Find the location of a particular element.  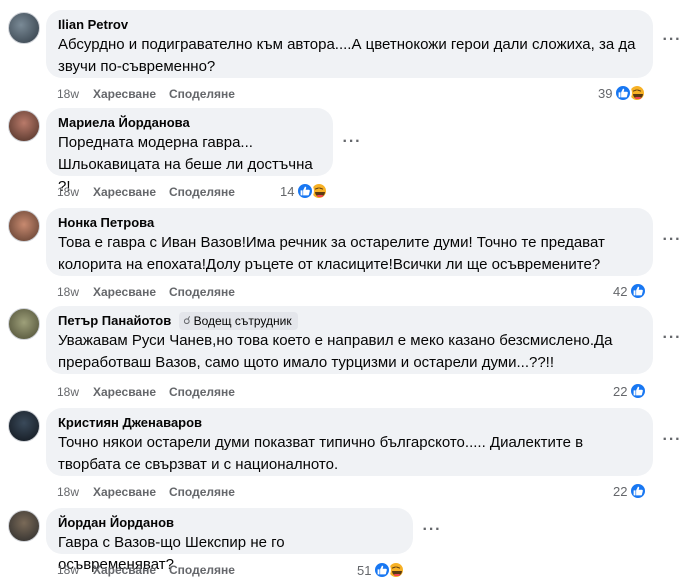

reaction-summary: 51 is located at coordinates (381, 570).